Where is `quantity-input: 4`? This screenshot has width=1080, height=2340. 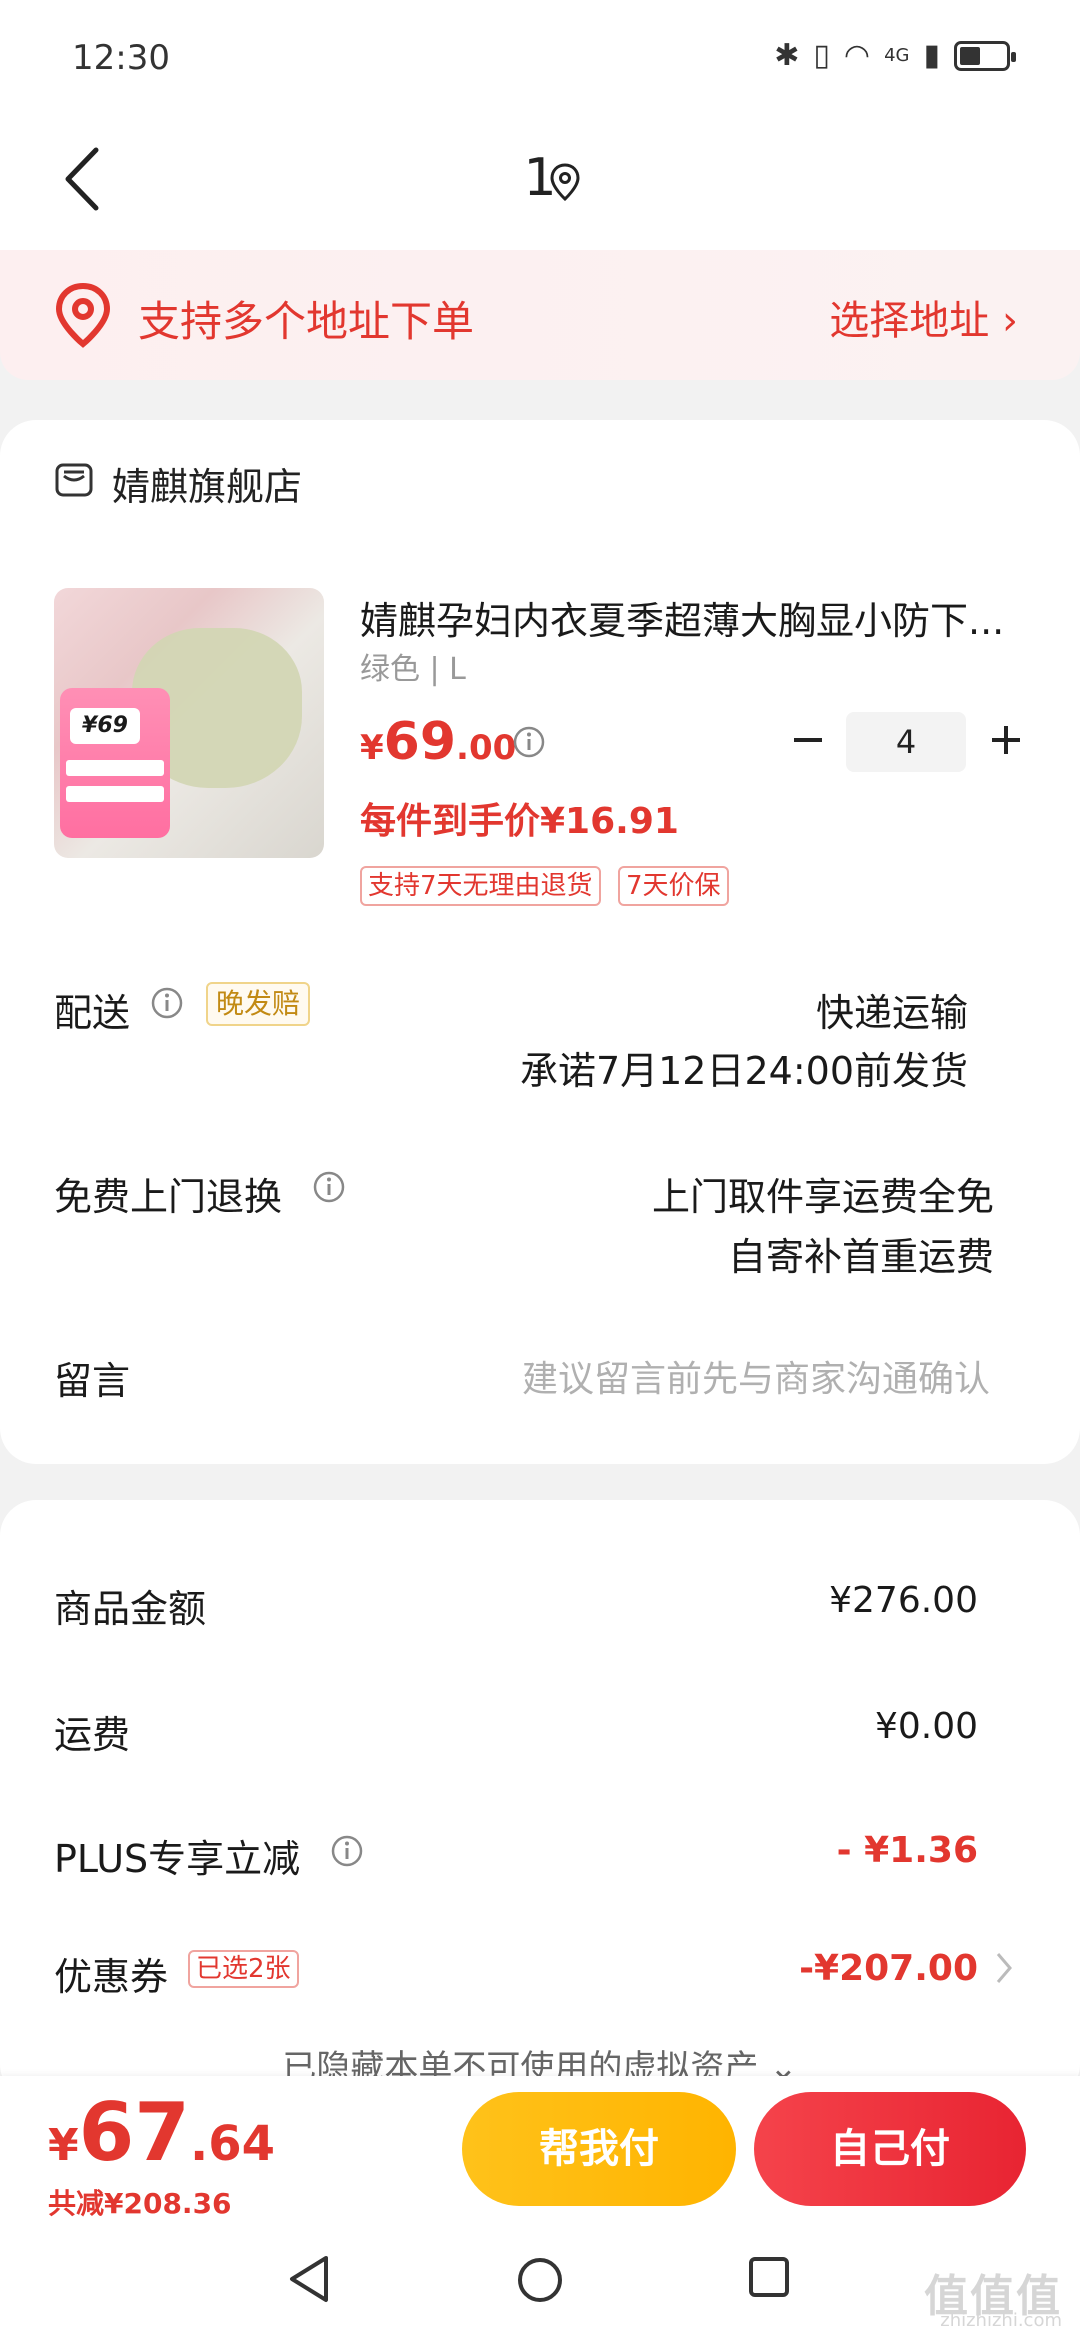
quantity-input: 4 is located at coordinates (906, 742).